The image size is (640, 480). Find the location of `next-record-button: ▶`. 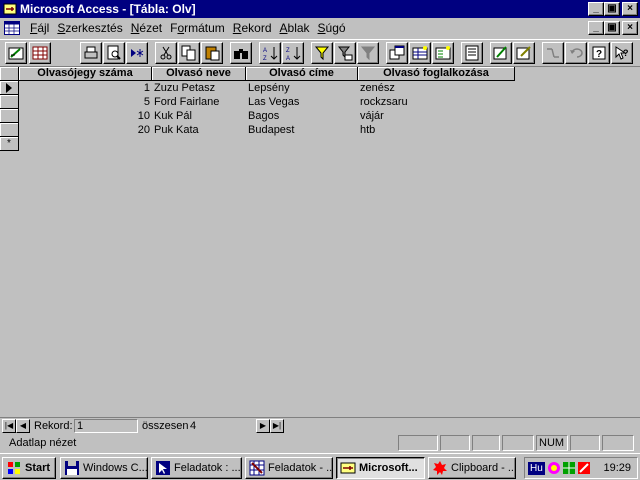

next-record-button: ▶ is located at coordinates (263, 426).